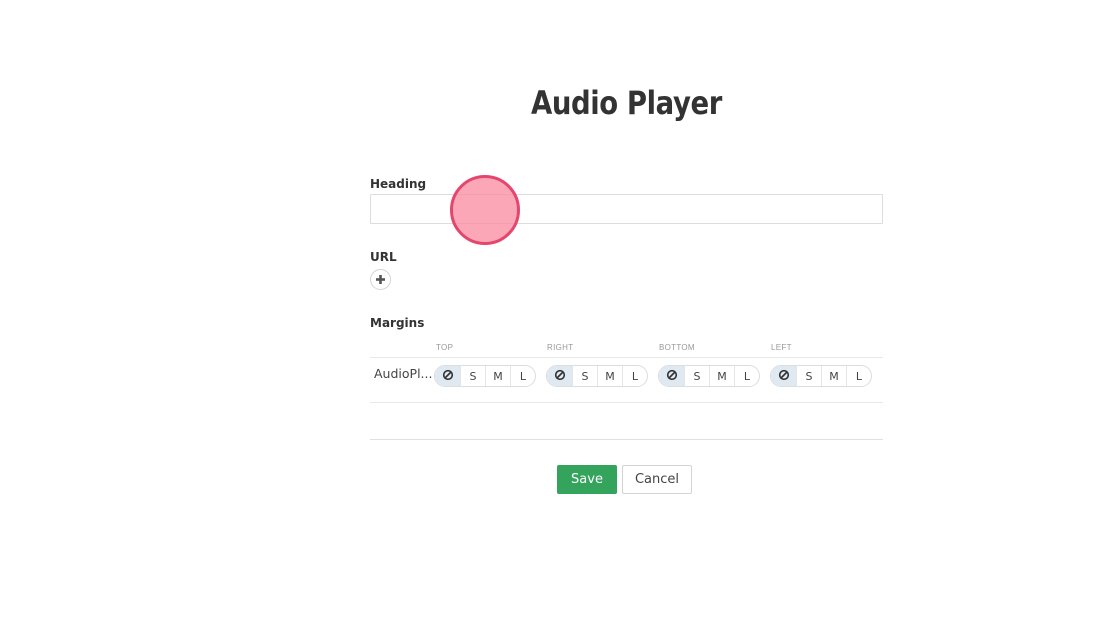 The height and width of the screenshot is (626, 1120). Describe the element at coordinates (677, 347) in the screenshot. I see `column-header-bottom: BOTTOM` at that location.